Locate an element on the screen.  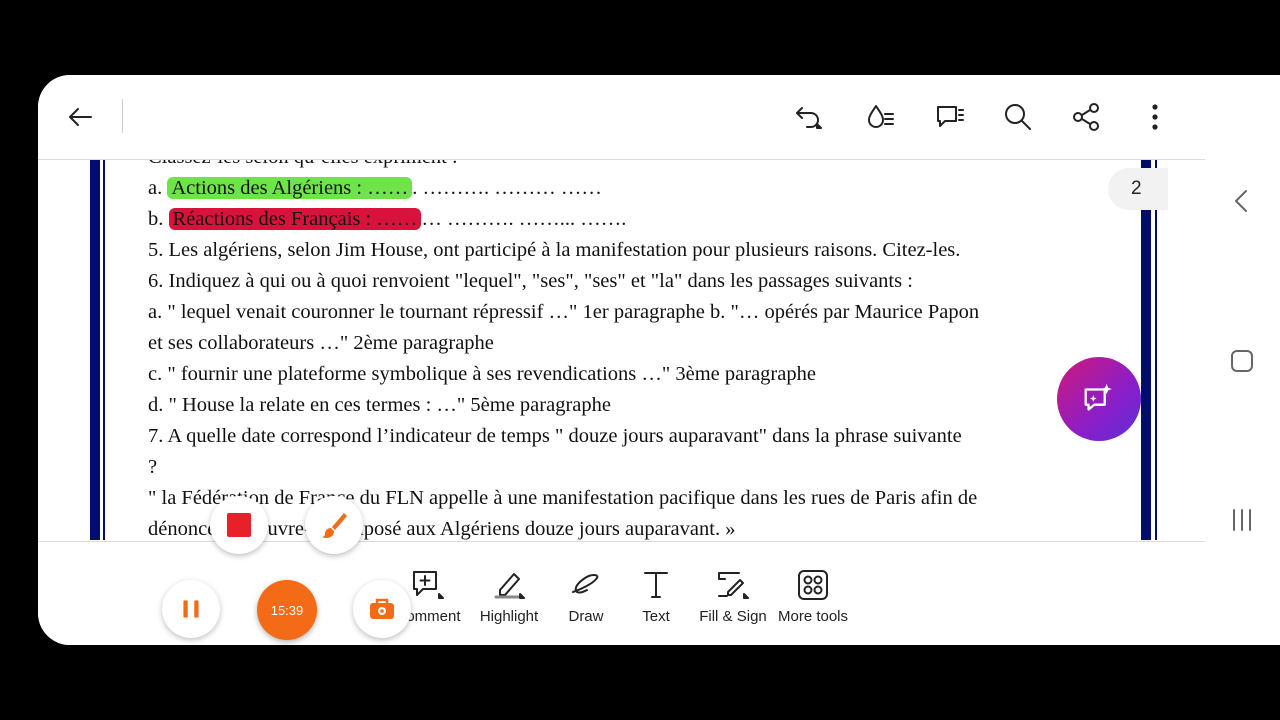
fill-sign-tool-label: Fill & Sign is located at coordinates (733, 616).